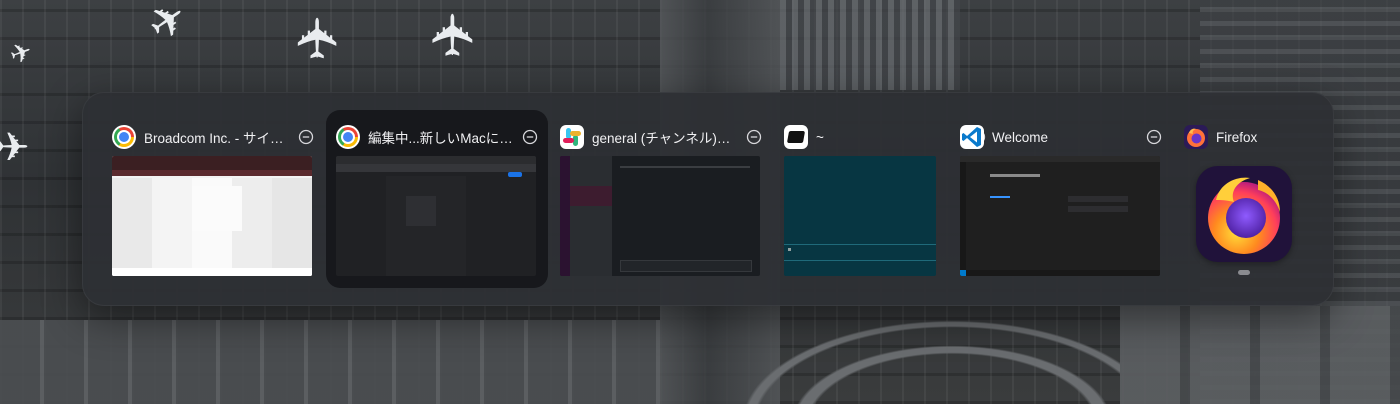 The height and width of the screenshot is (404, 1400). What do you see at coordinates (820, 137) in the screenshot?
I see `window-title: ~` at bounding box center [820, 137].